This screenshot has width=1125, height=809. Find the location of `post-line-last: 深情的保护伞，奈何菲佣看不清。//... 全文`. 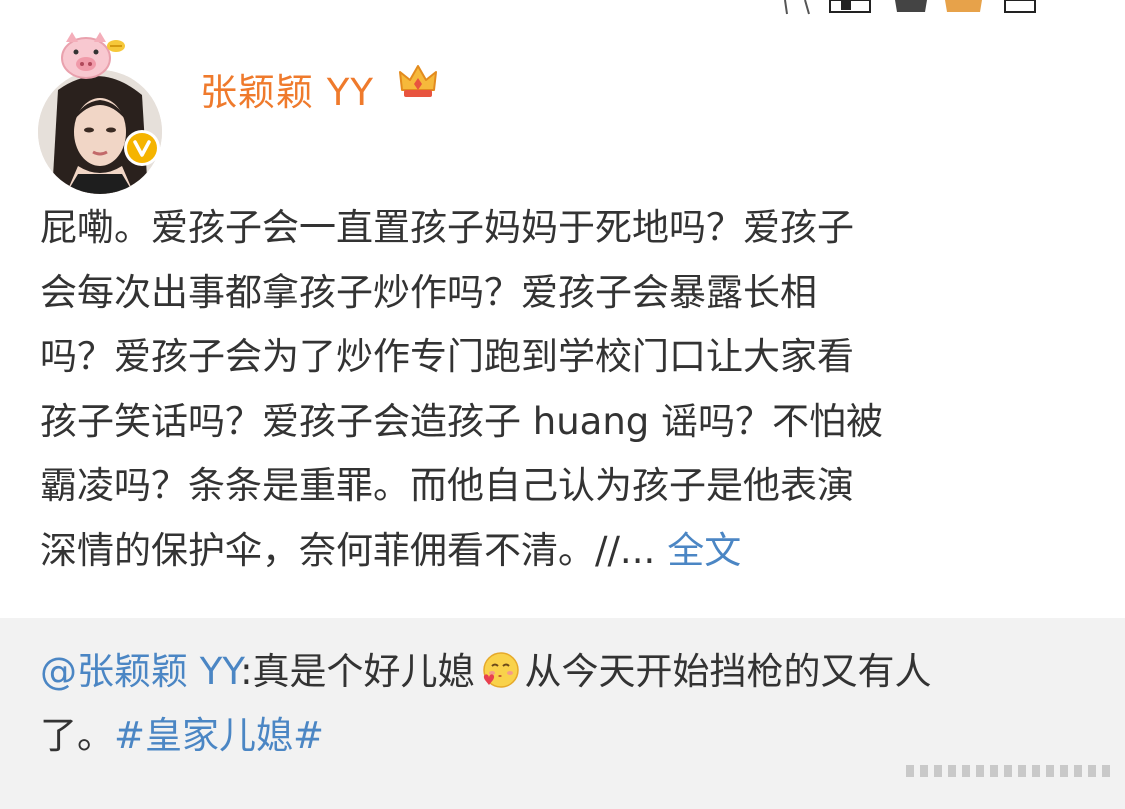

post-line-last: 深情的保护伞，奈何菲佣看不清。//... 全文 is located at coordinates (565, 551).